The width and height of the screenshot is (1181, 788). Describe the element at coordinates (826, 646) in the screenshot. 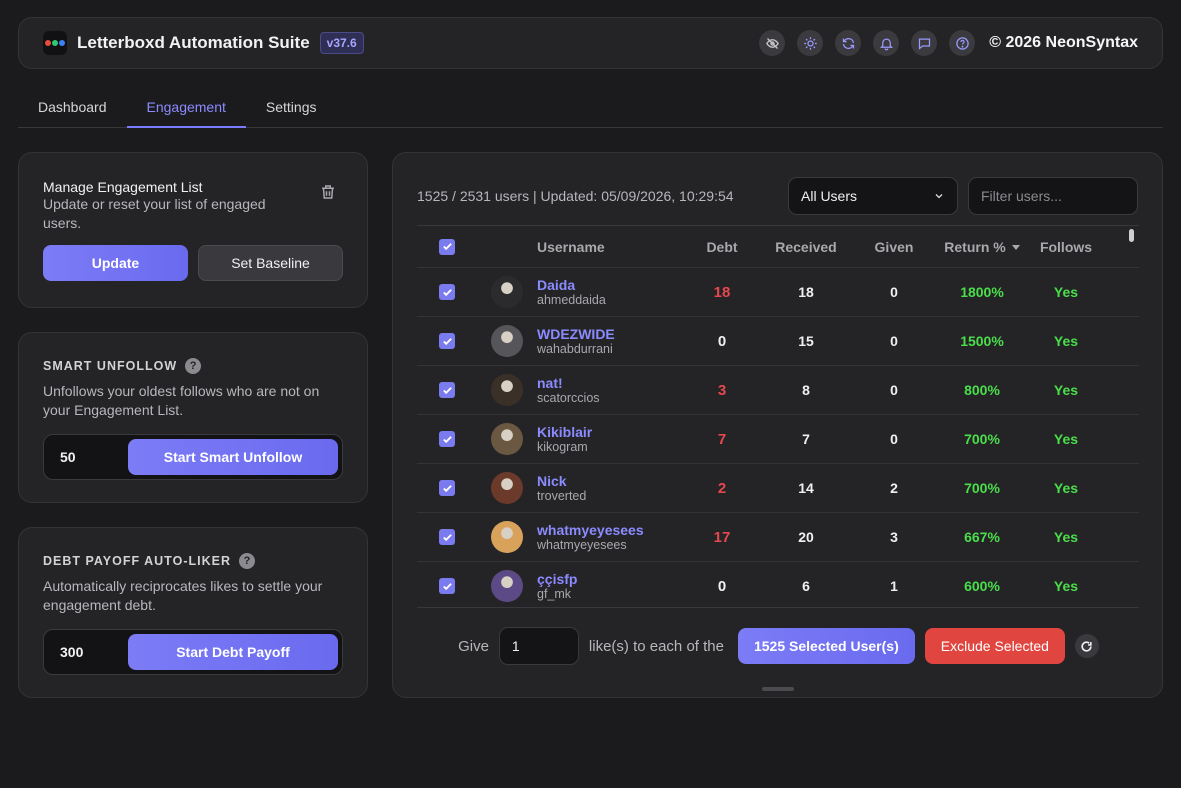

I see `like-selected-users-button: 1525 Selected User(s)` at that location.